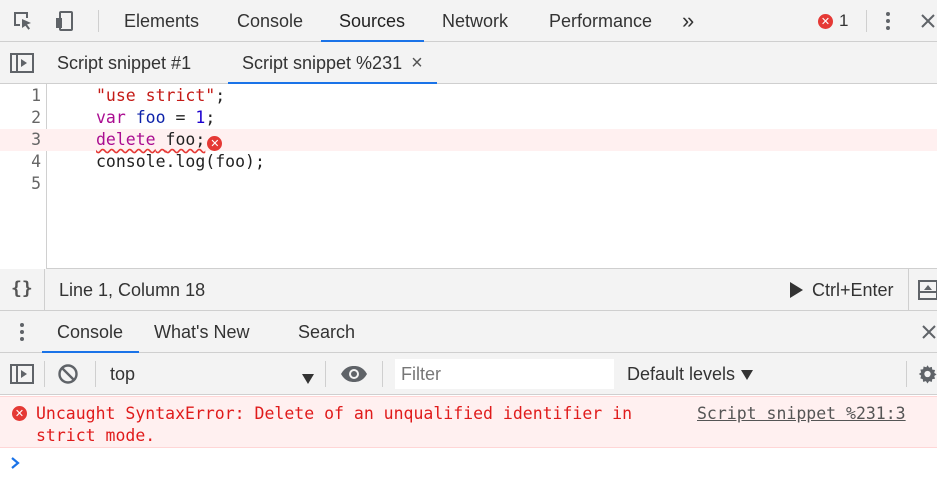  What do you see at coordinates (23, 21) in the screenshot?
I see `inspect-element-icon` at bounding box center [23, 21].